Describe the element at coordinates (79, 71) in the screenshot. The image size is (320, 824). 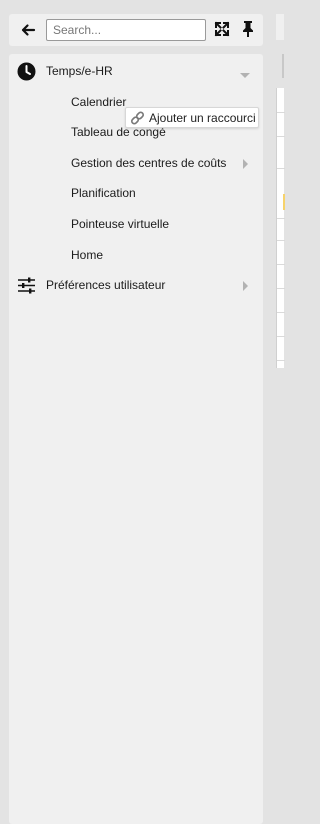
I see `menu-group-label: Temps/e-HR` at that location.